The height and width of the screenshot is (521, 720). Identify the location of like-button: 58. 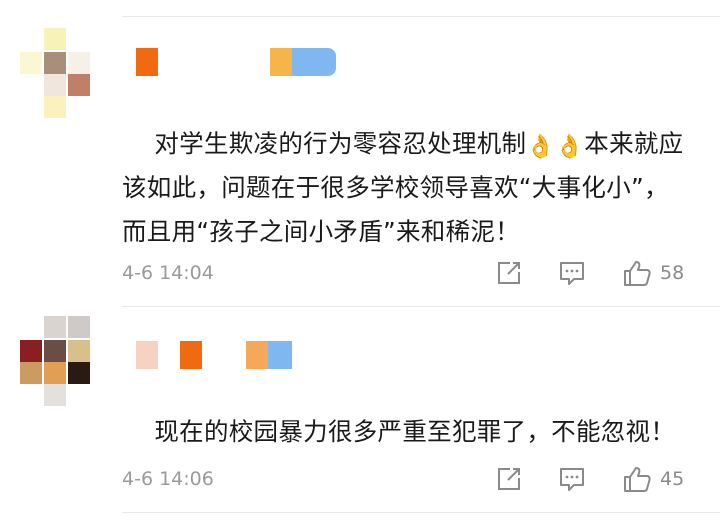
(653, 273).